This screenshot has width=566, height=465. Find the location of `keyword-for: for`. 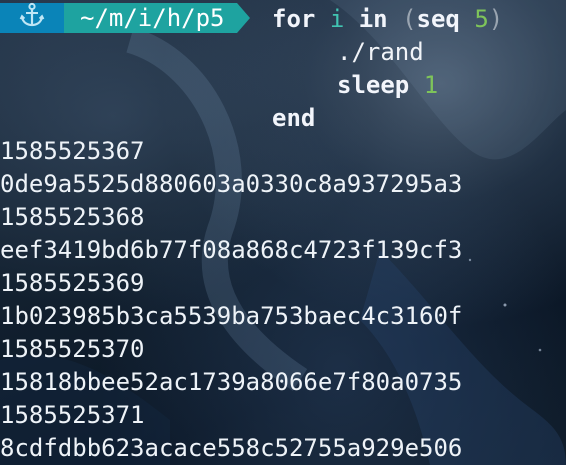

keyword-for: for is located at coordinates (294, 19).